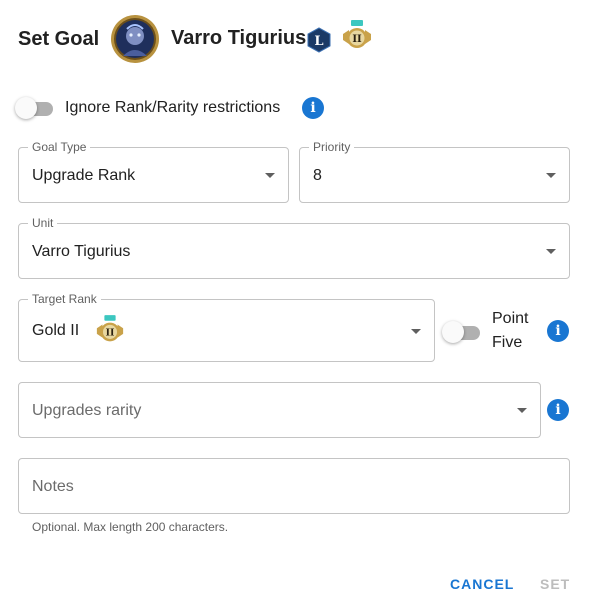  What do you see at coordinates (357, 39) in the screenshot?
I see `rank-badge-numeral: II` at bounding box center [357, 39].